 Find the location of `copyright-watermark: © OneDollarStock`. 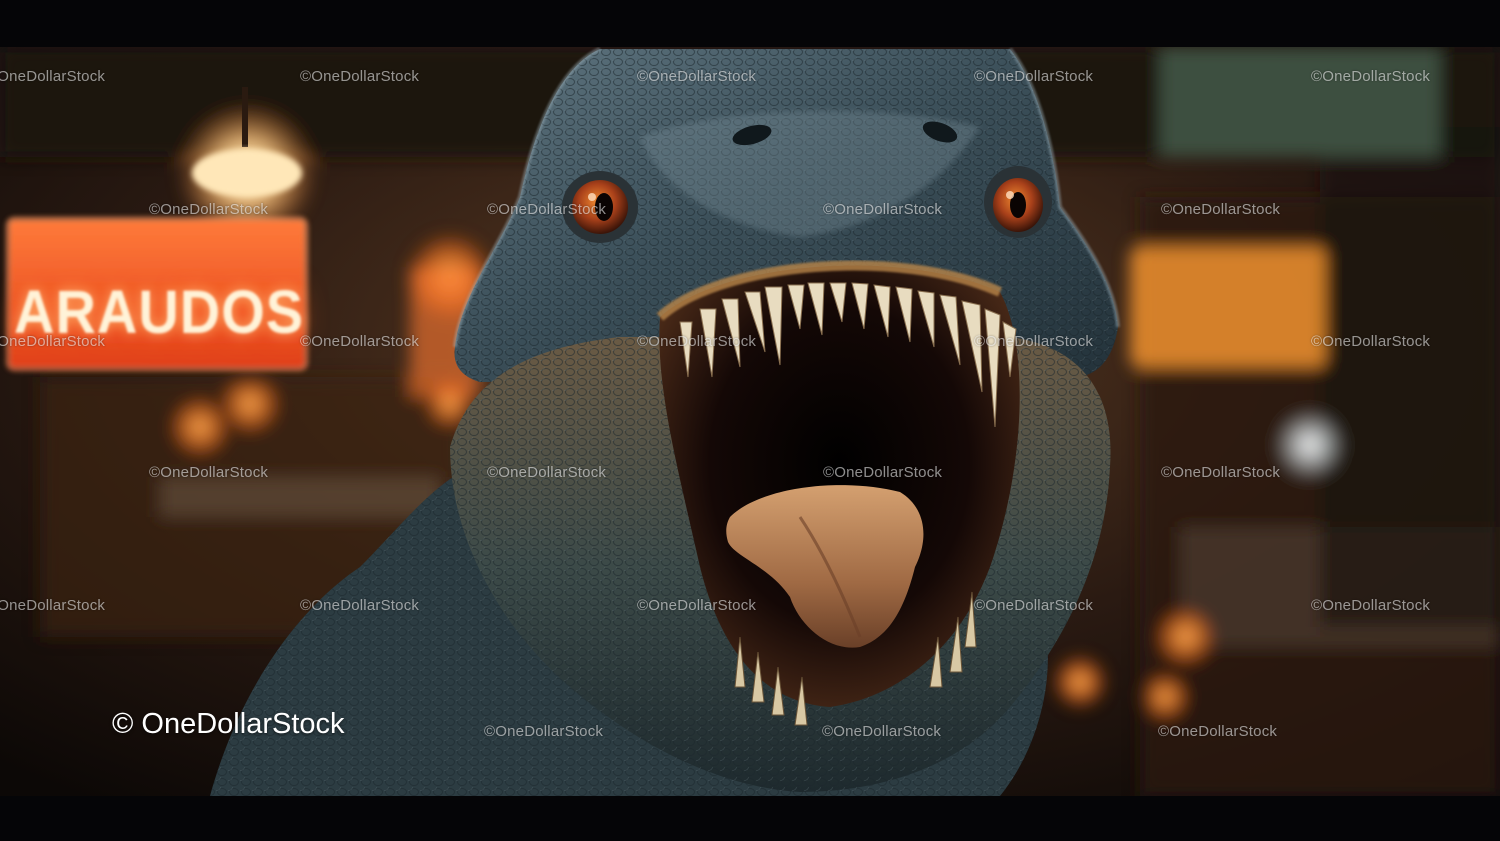

copyright-watermark: © OneDollarStock is located at coordinates (228, 724).